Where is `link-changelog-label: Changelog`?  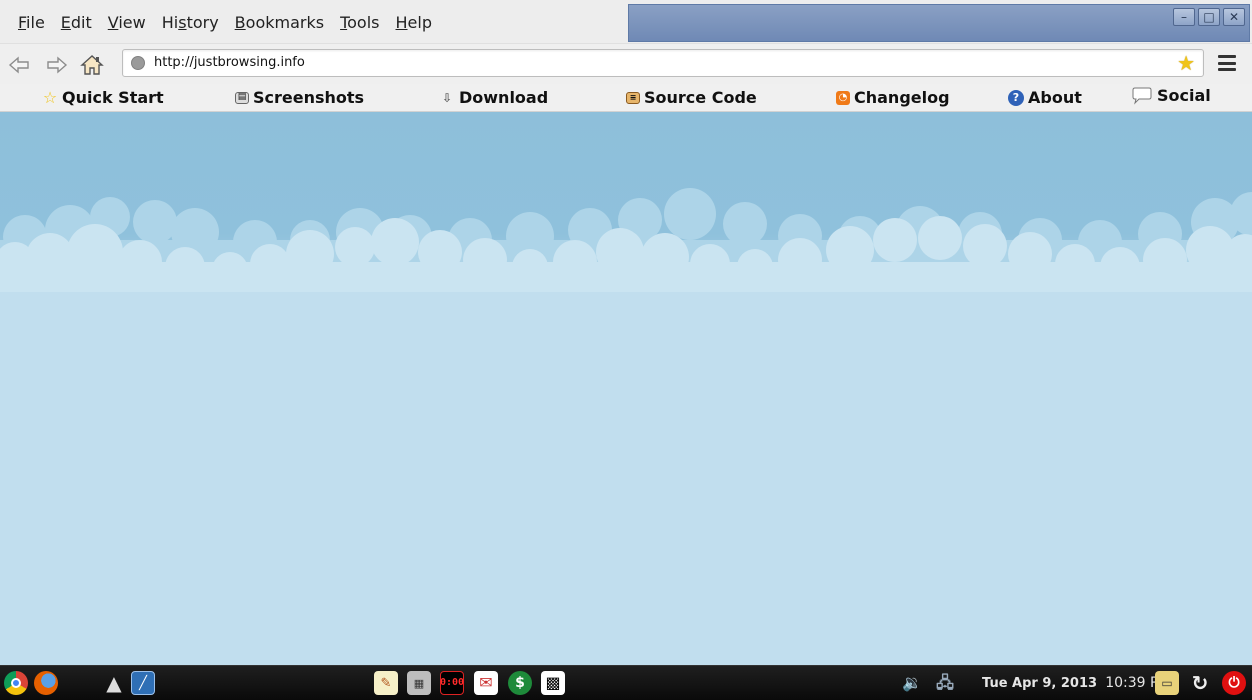 link-changelog-label: Changelog is located at coordinates (902, 97).